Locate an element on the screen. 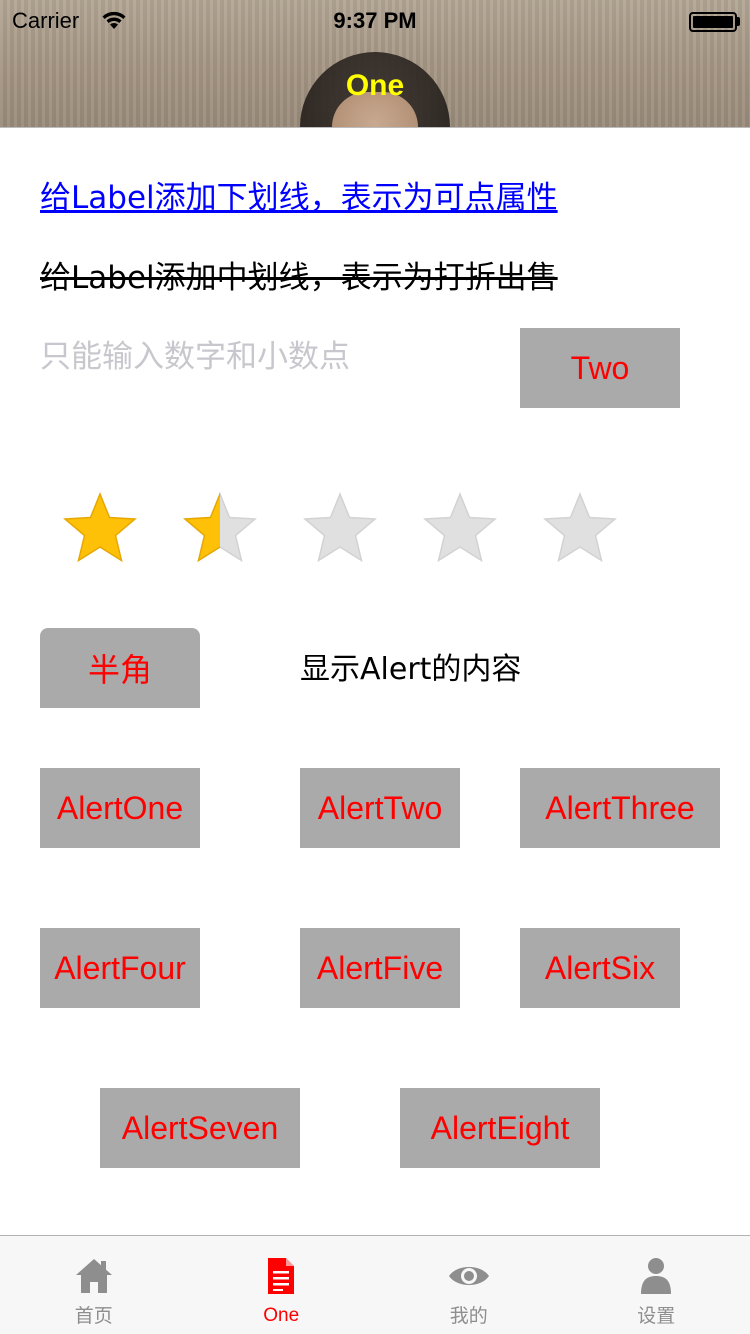 The image size is (750, 1334). alert-six-button: AlertSix is located at coordinates (600, 968).